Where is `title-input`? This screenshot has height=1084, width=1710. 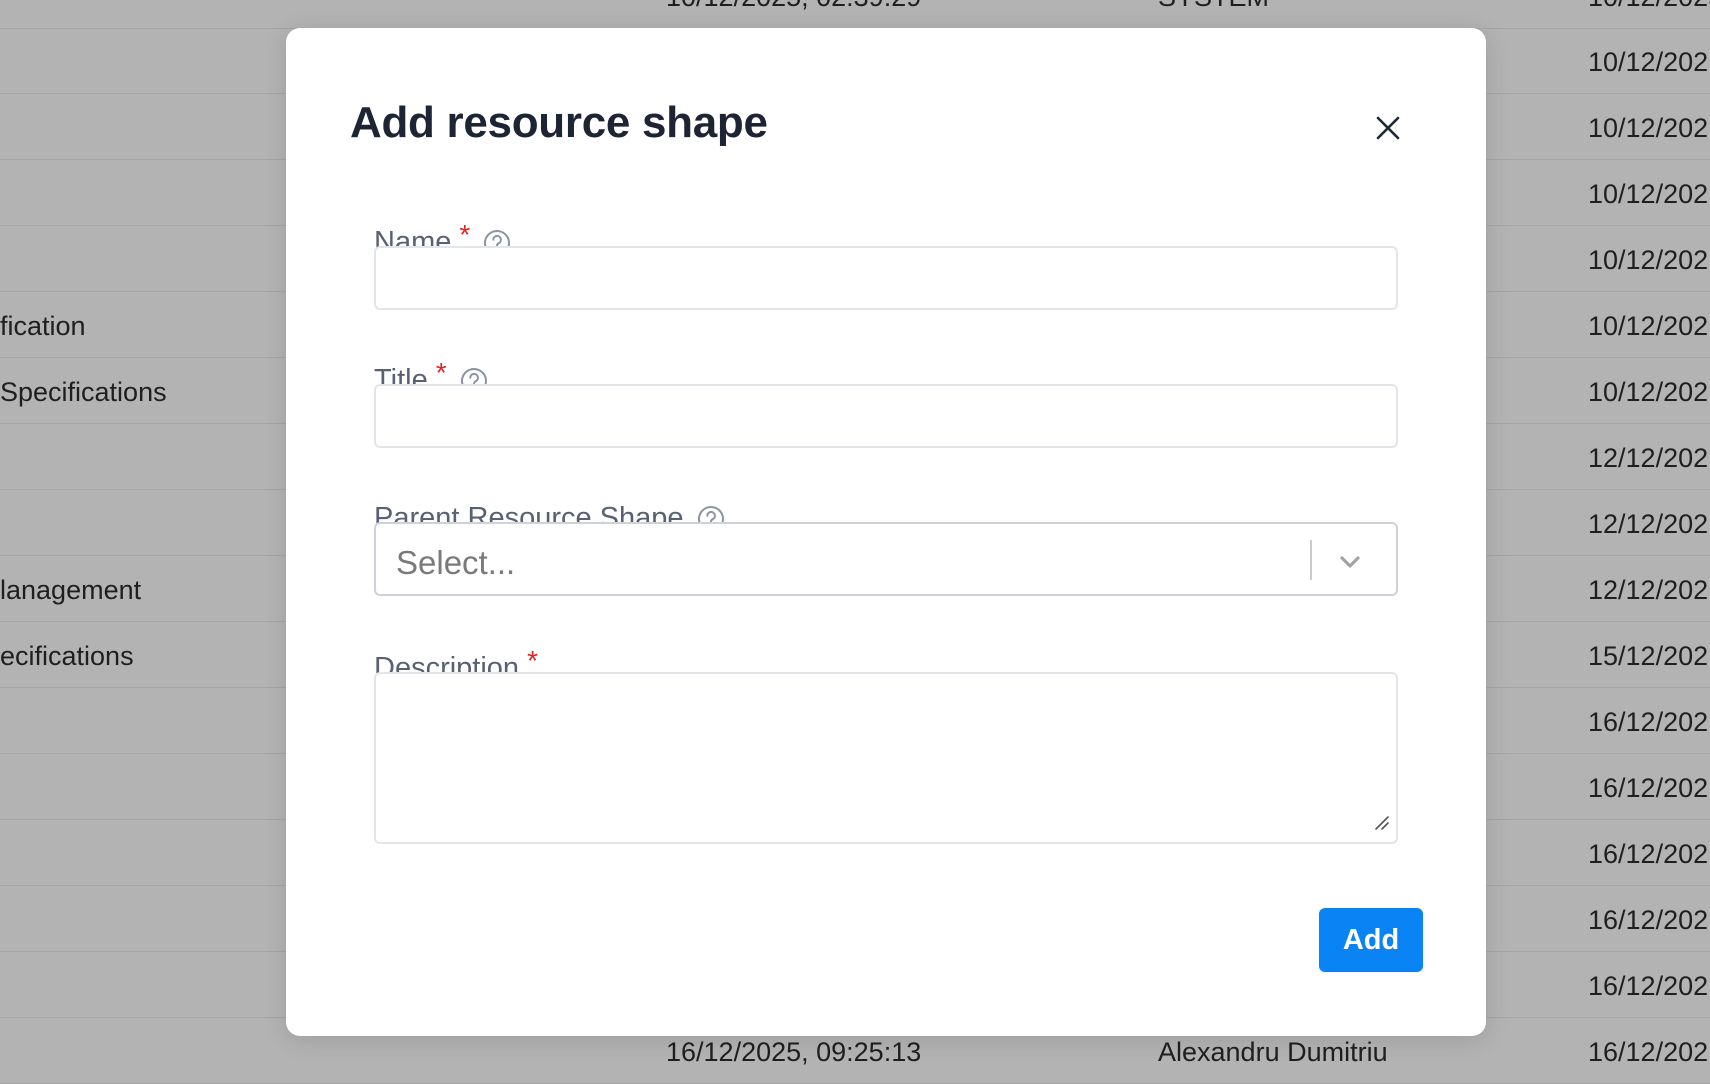
title-input is located at coordinates (886, 416).